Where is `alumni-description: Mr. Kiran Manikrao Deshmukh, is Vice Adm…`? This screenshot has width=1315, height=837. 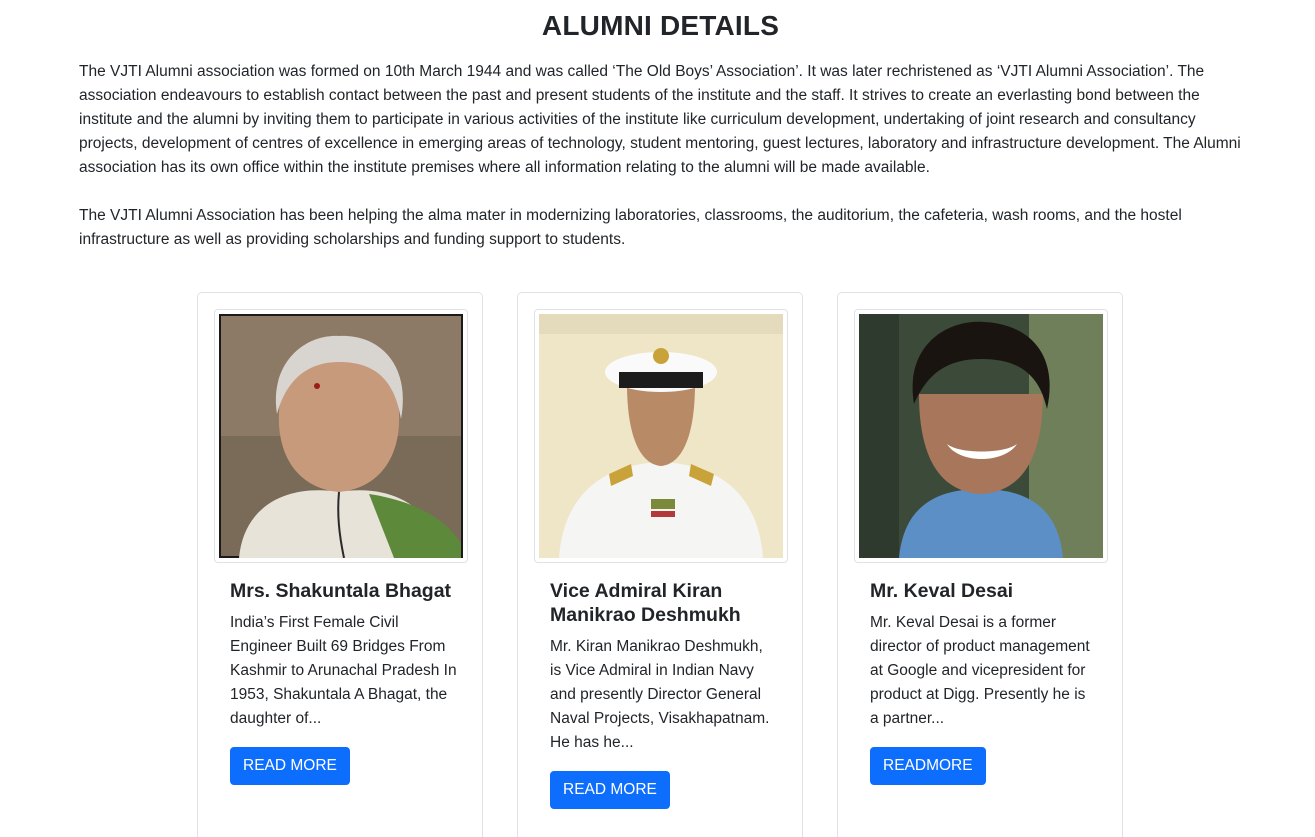 alumni-description: Mr. Kiran Manikrao Deshmukh, is Vice Adm… is located at coordinates (660, 694).